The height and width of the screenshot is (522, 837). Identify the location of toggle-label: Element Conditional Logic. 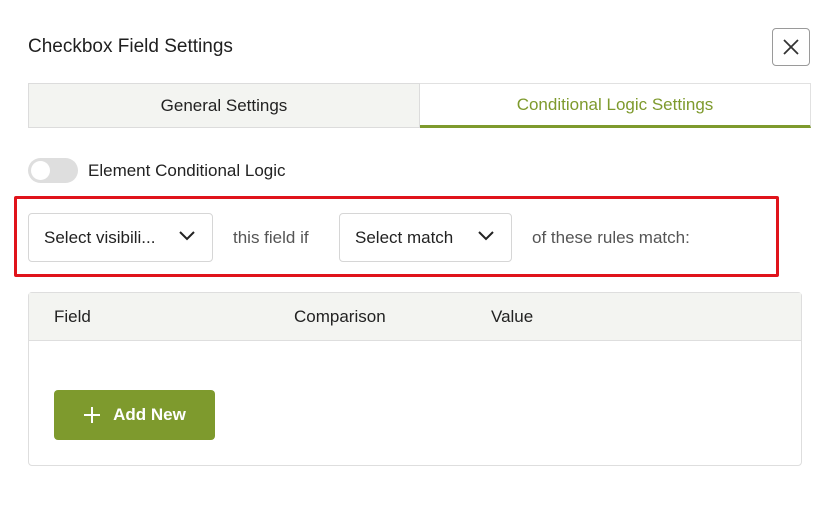
(187, 170).